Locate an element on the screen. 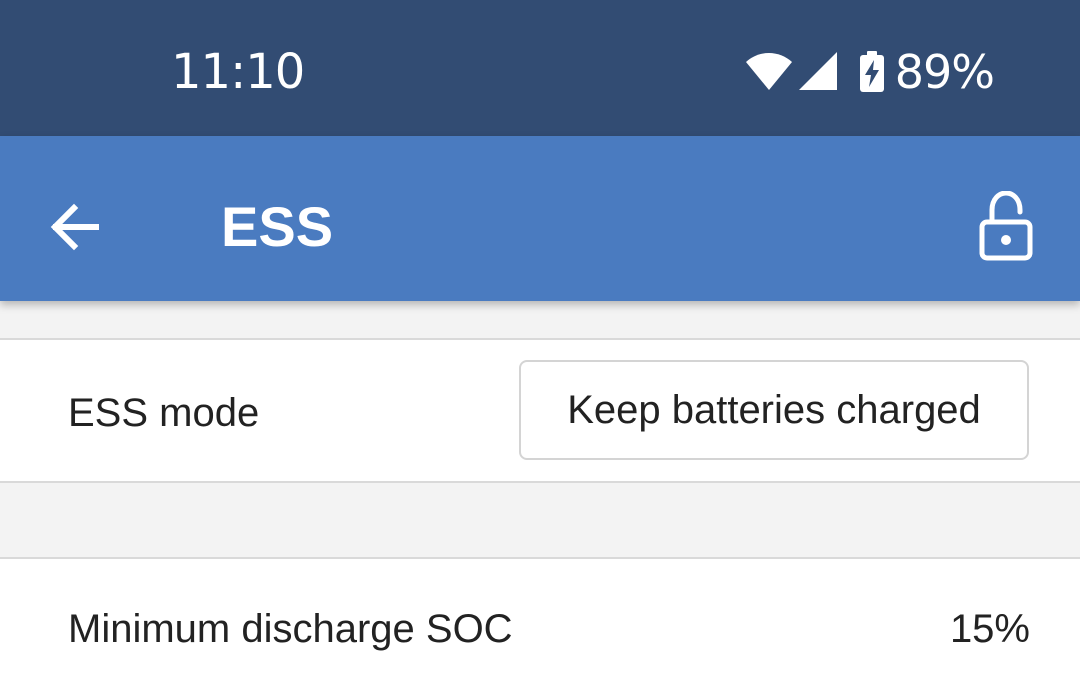  status-time: 11:10 is located at coordinates (238, 72).